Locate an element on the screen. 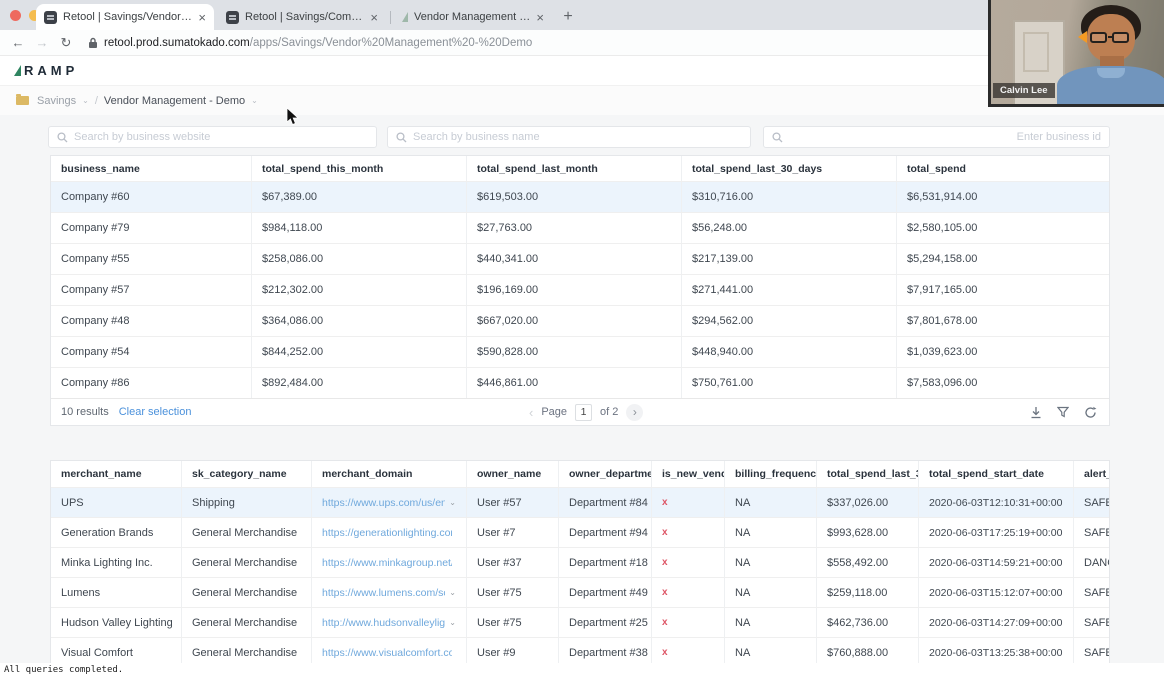 This screenshot has width=1164, height=676. cell-department: Department #18 is located at coordinates (604, 562).